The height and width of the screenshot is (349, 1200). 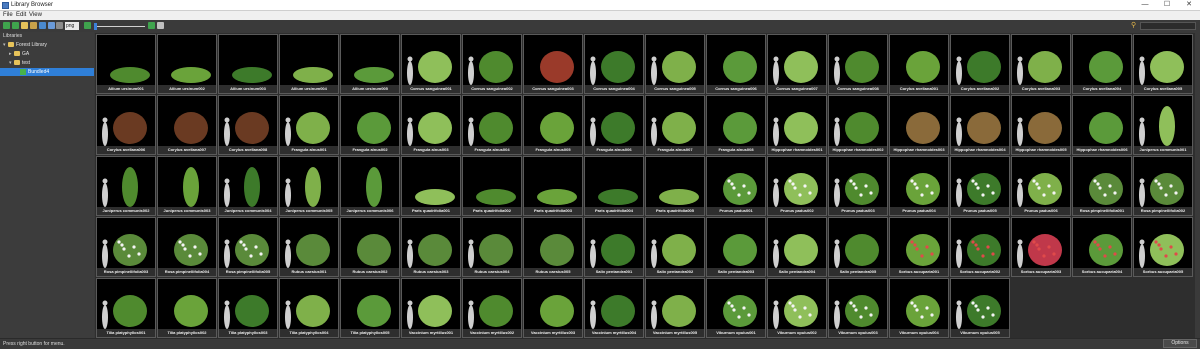 I want to click on asset-thumbnail: Cornus sanguinea007, so click(x=797, y=64).